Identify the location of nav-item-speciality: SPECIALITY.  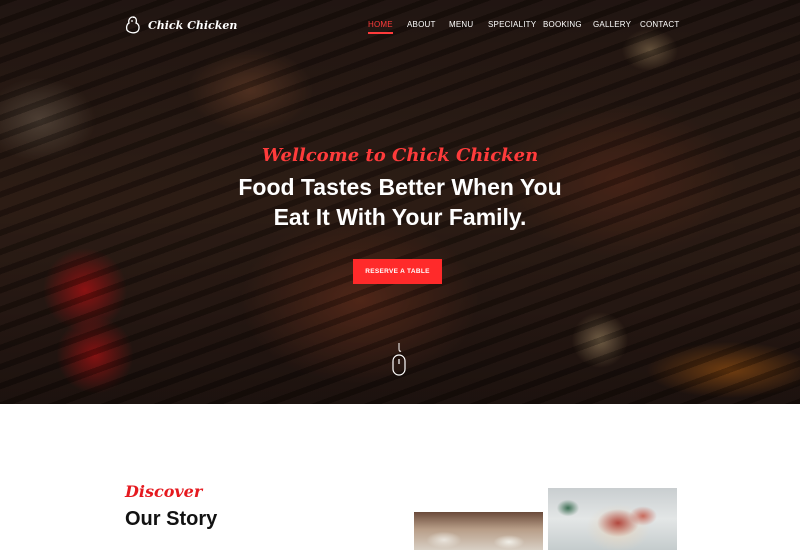
(512, 24).